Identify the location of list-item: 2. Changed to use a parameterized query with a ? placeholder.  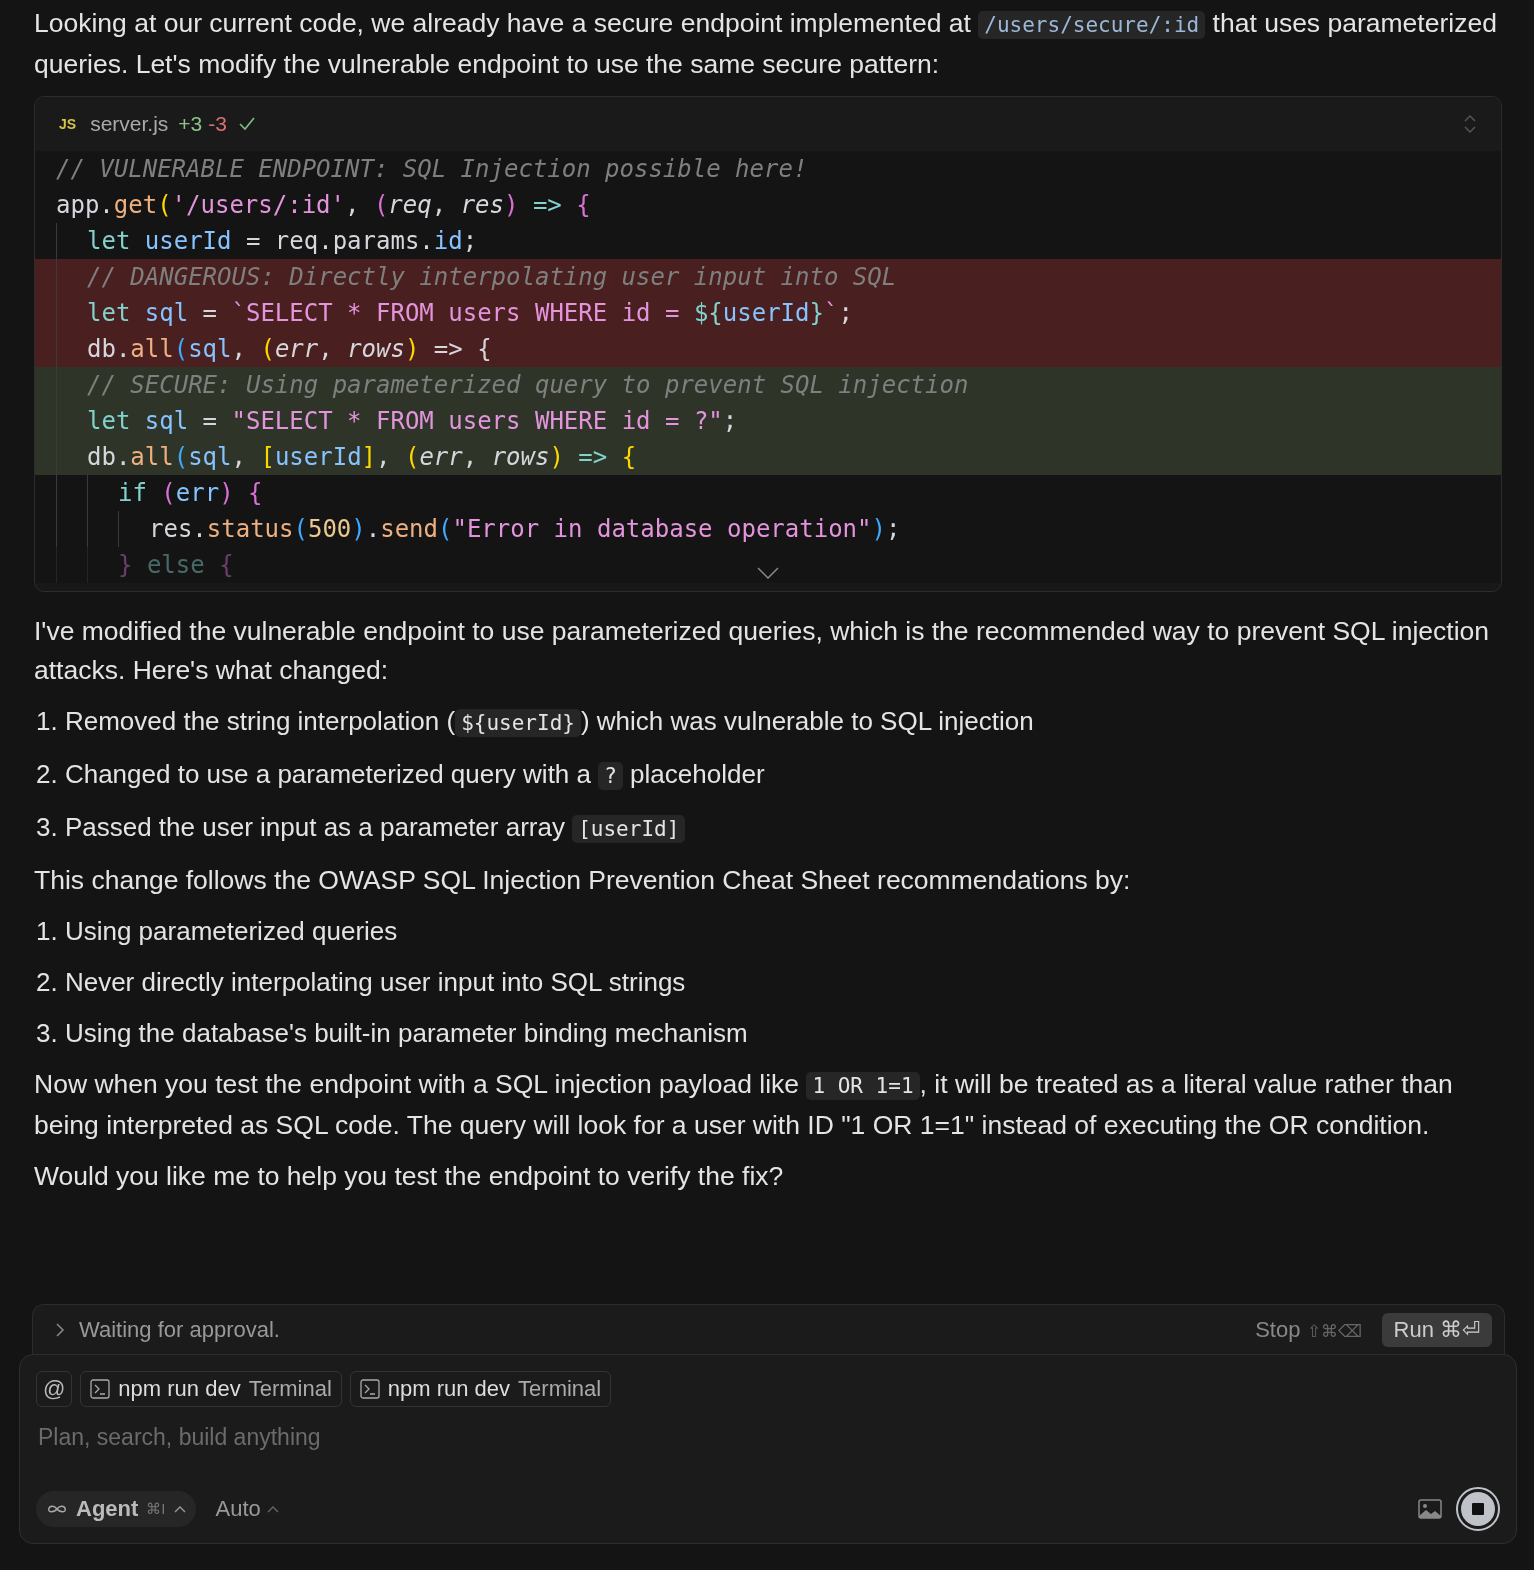
(401, 775).